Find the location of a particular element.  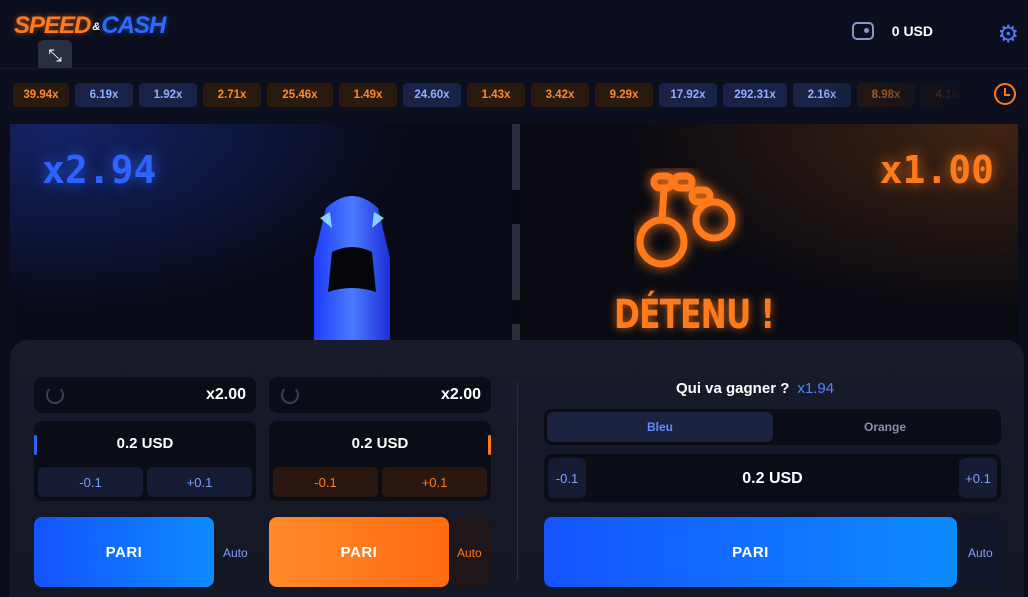

orange-step-buttons: -0.1 +0.1 is located at coordinates (380, 482).